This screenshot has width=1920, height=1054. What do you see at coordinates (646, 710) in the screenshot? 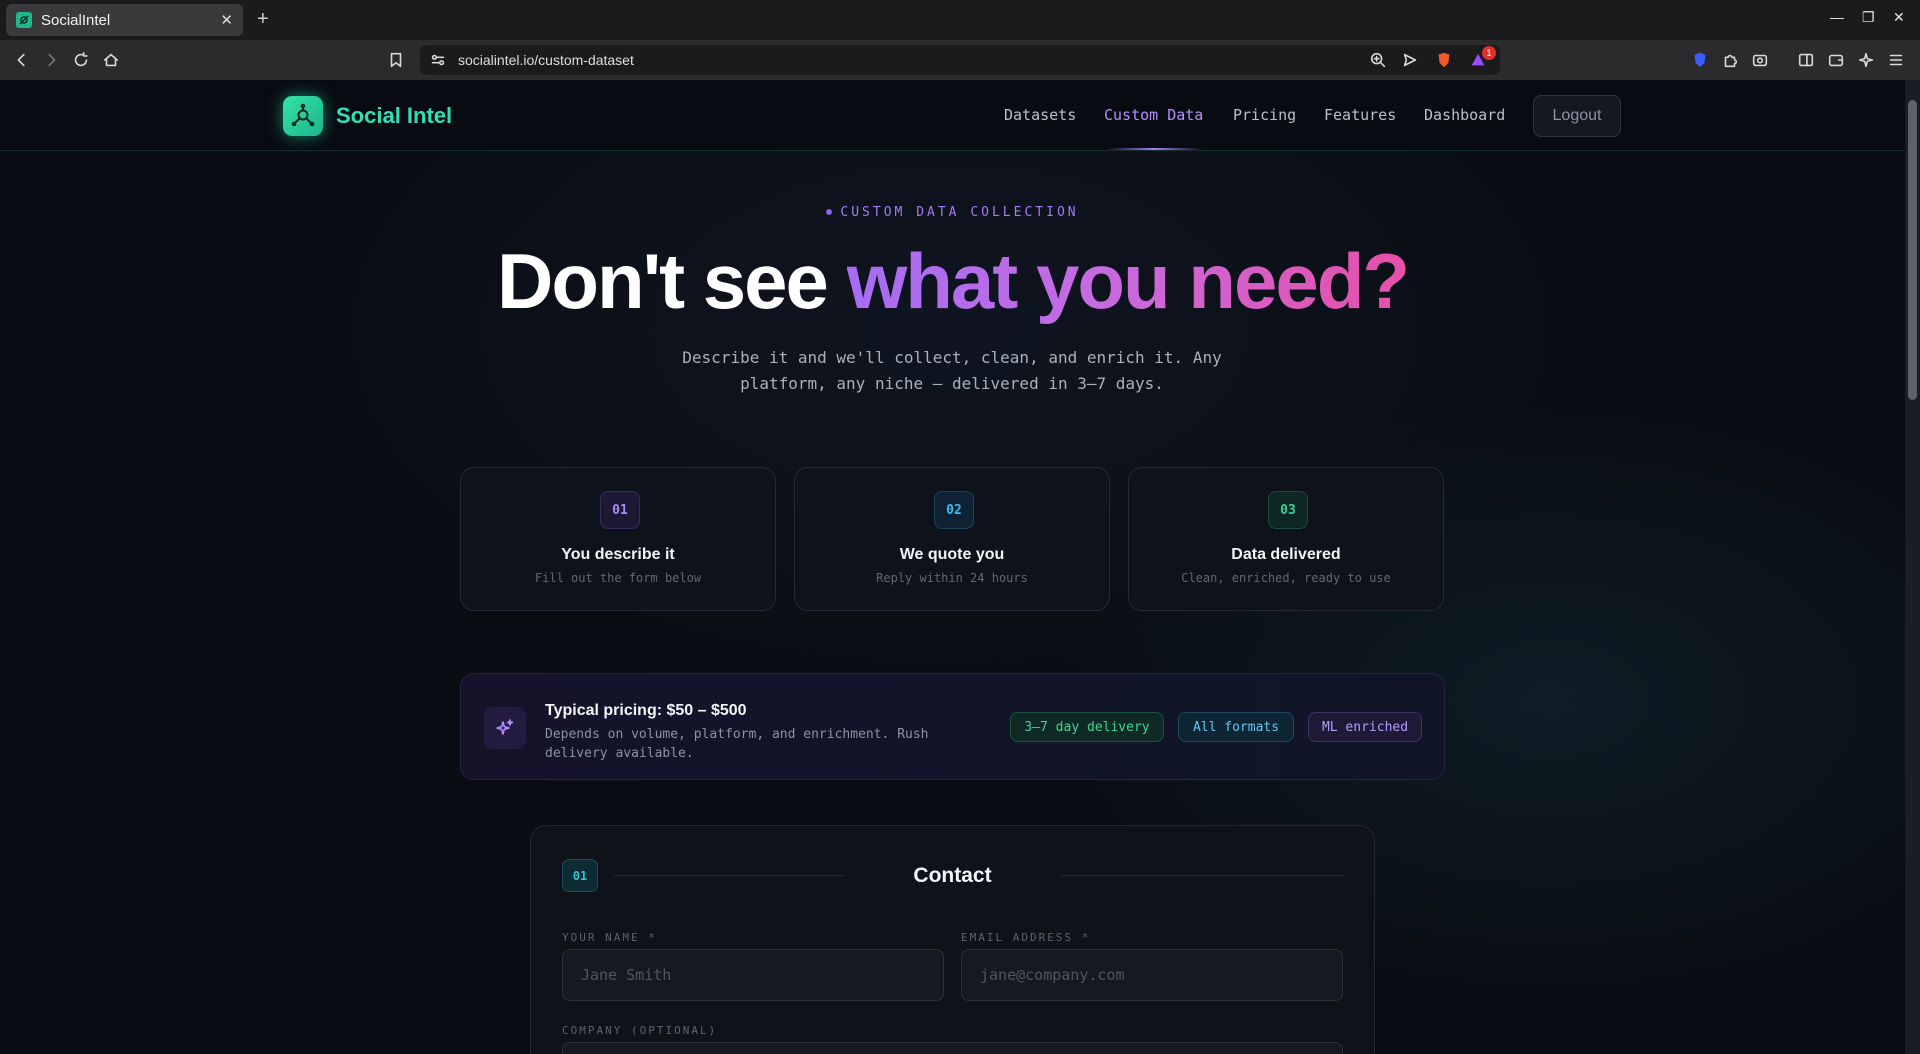
I see `pricing-title: Typical pricing: $50 – $500` at bounding box center [646, 710].